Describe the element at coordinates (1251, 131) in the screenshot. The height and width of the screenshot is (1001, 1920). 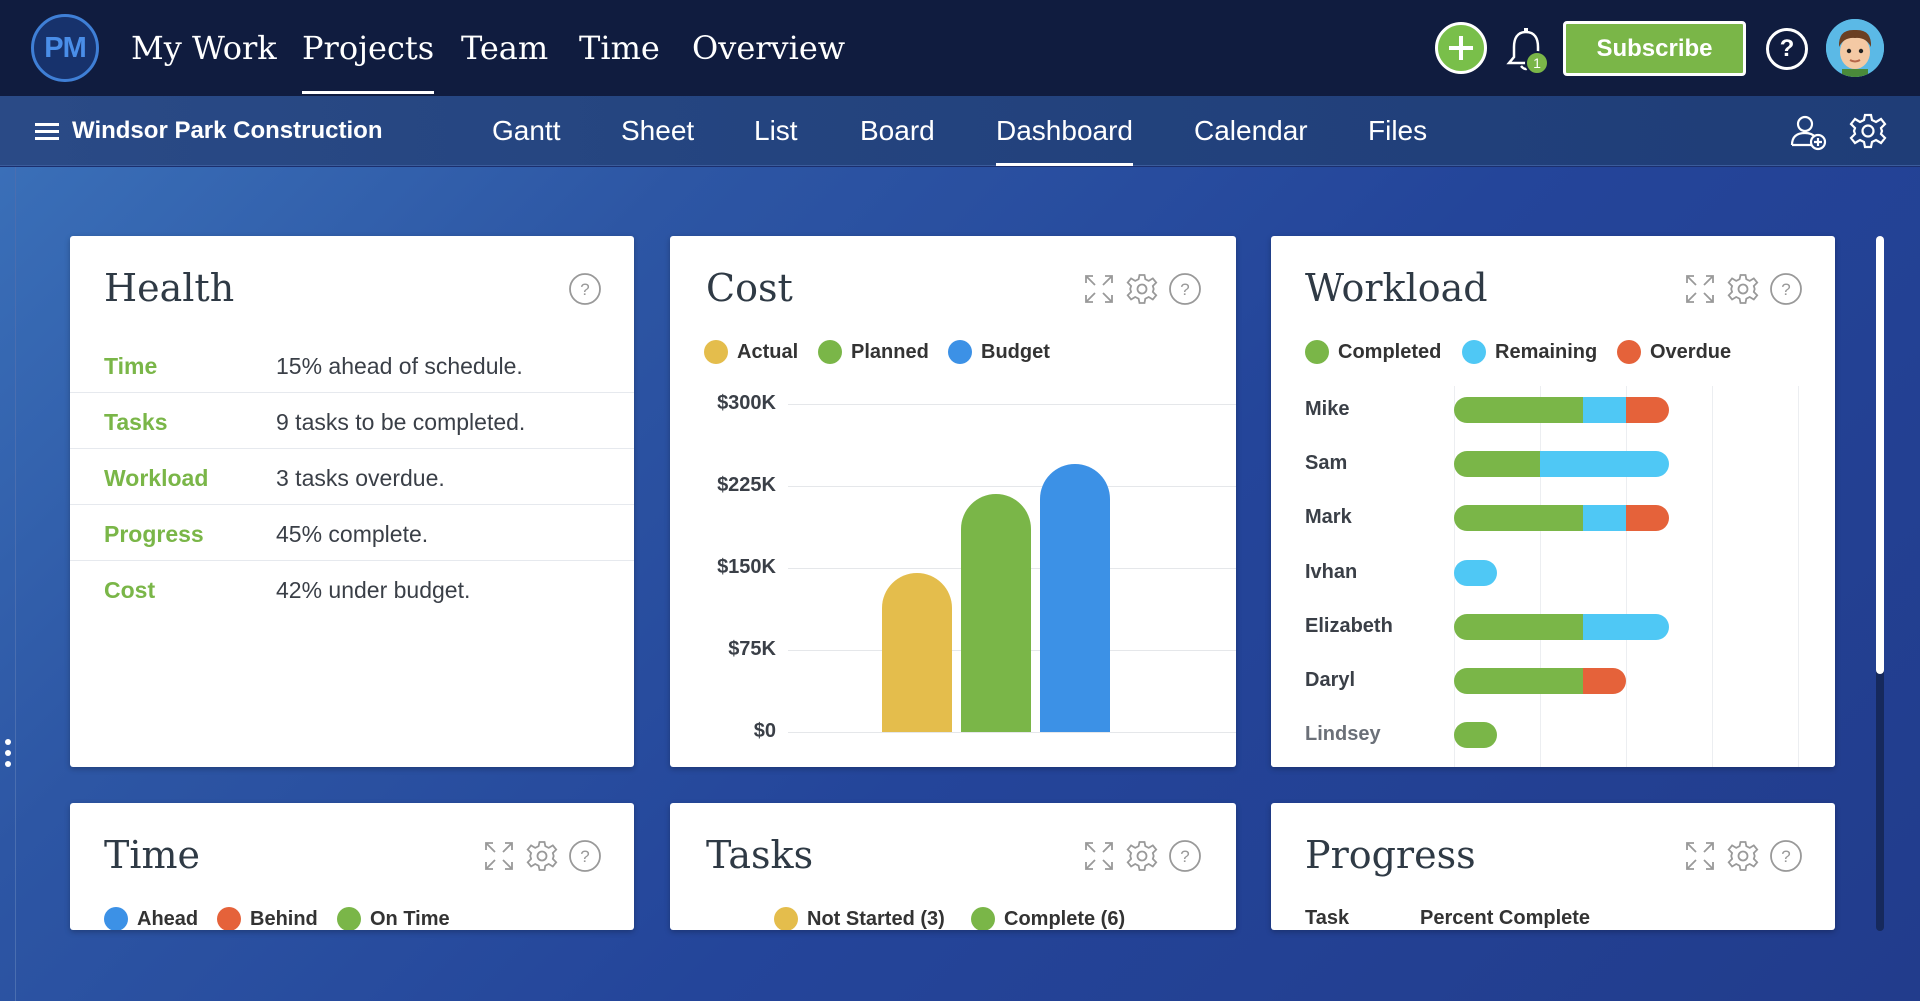
I see `view-tab-calendar: Calendar` at that location.